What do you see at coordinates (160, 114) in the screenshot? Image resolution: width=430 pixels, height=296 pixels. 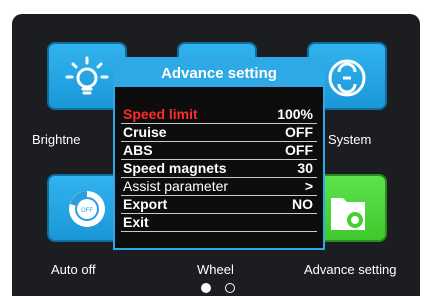 I see `menu-item-label: Speed limit` at bounding box center [160, 114].